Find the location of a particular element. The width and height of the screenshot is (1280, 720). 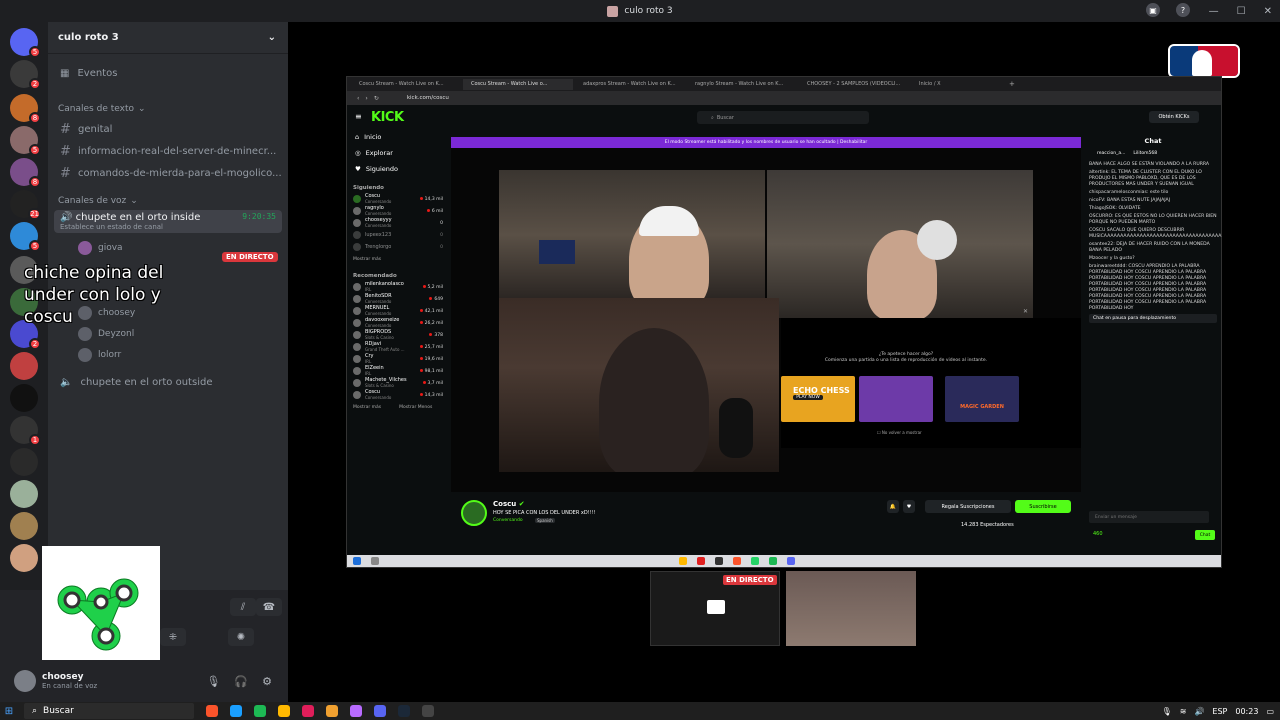

stream-category: Conversando is located at coordinates (508, 520).